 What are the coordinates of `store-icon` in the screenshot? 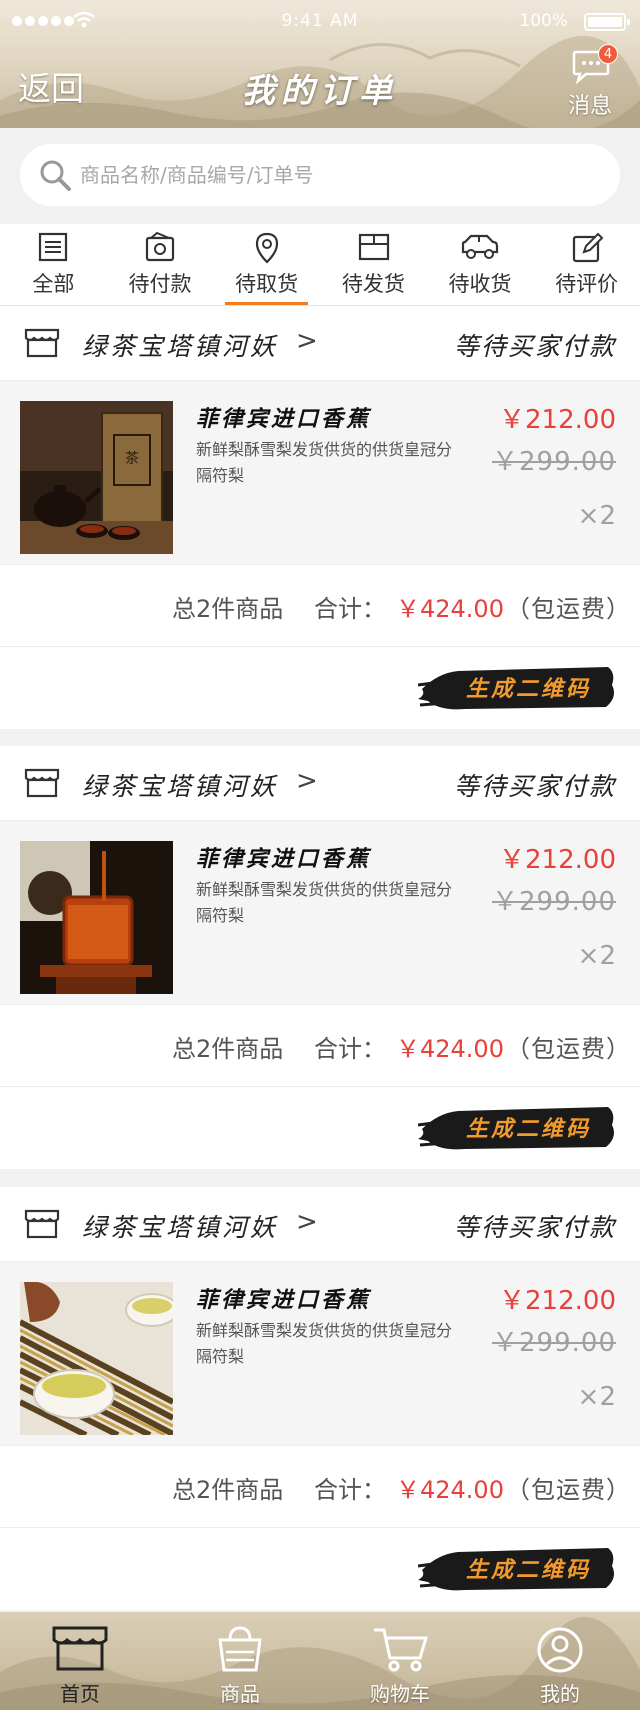 It's located at (42, 1224).